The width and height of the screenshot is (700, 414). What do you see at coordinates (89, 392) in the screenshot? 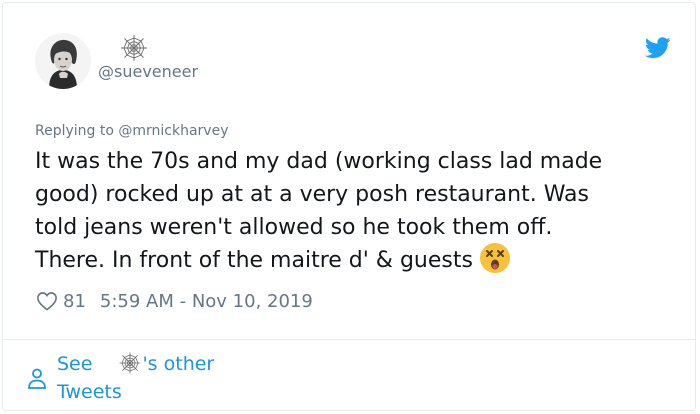
I see `tweets-label: Tweets` at bounding box center [89, 392].